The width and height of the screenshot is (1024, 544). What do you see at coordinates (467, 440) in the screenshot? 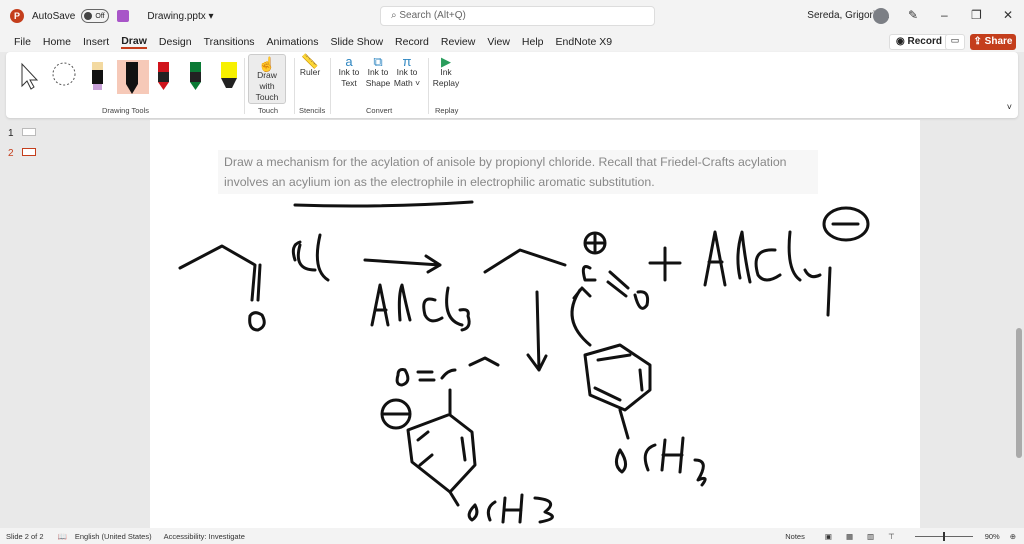
I see `ink-sigma-complex` at bounding box center [467, 440].